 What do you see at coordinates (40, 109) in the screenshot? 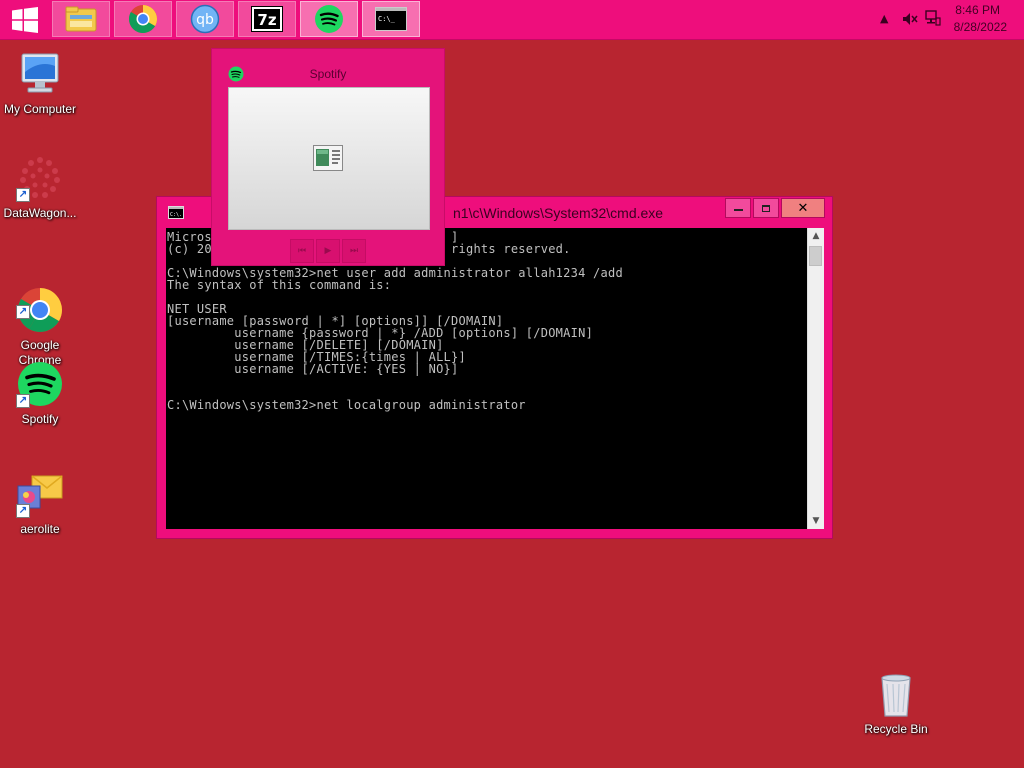
I see `desktop-icon-label: My Computer` at bounding box center [40, 109].